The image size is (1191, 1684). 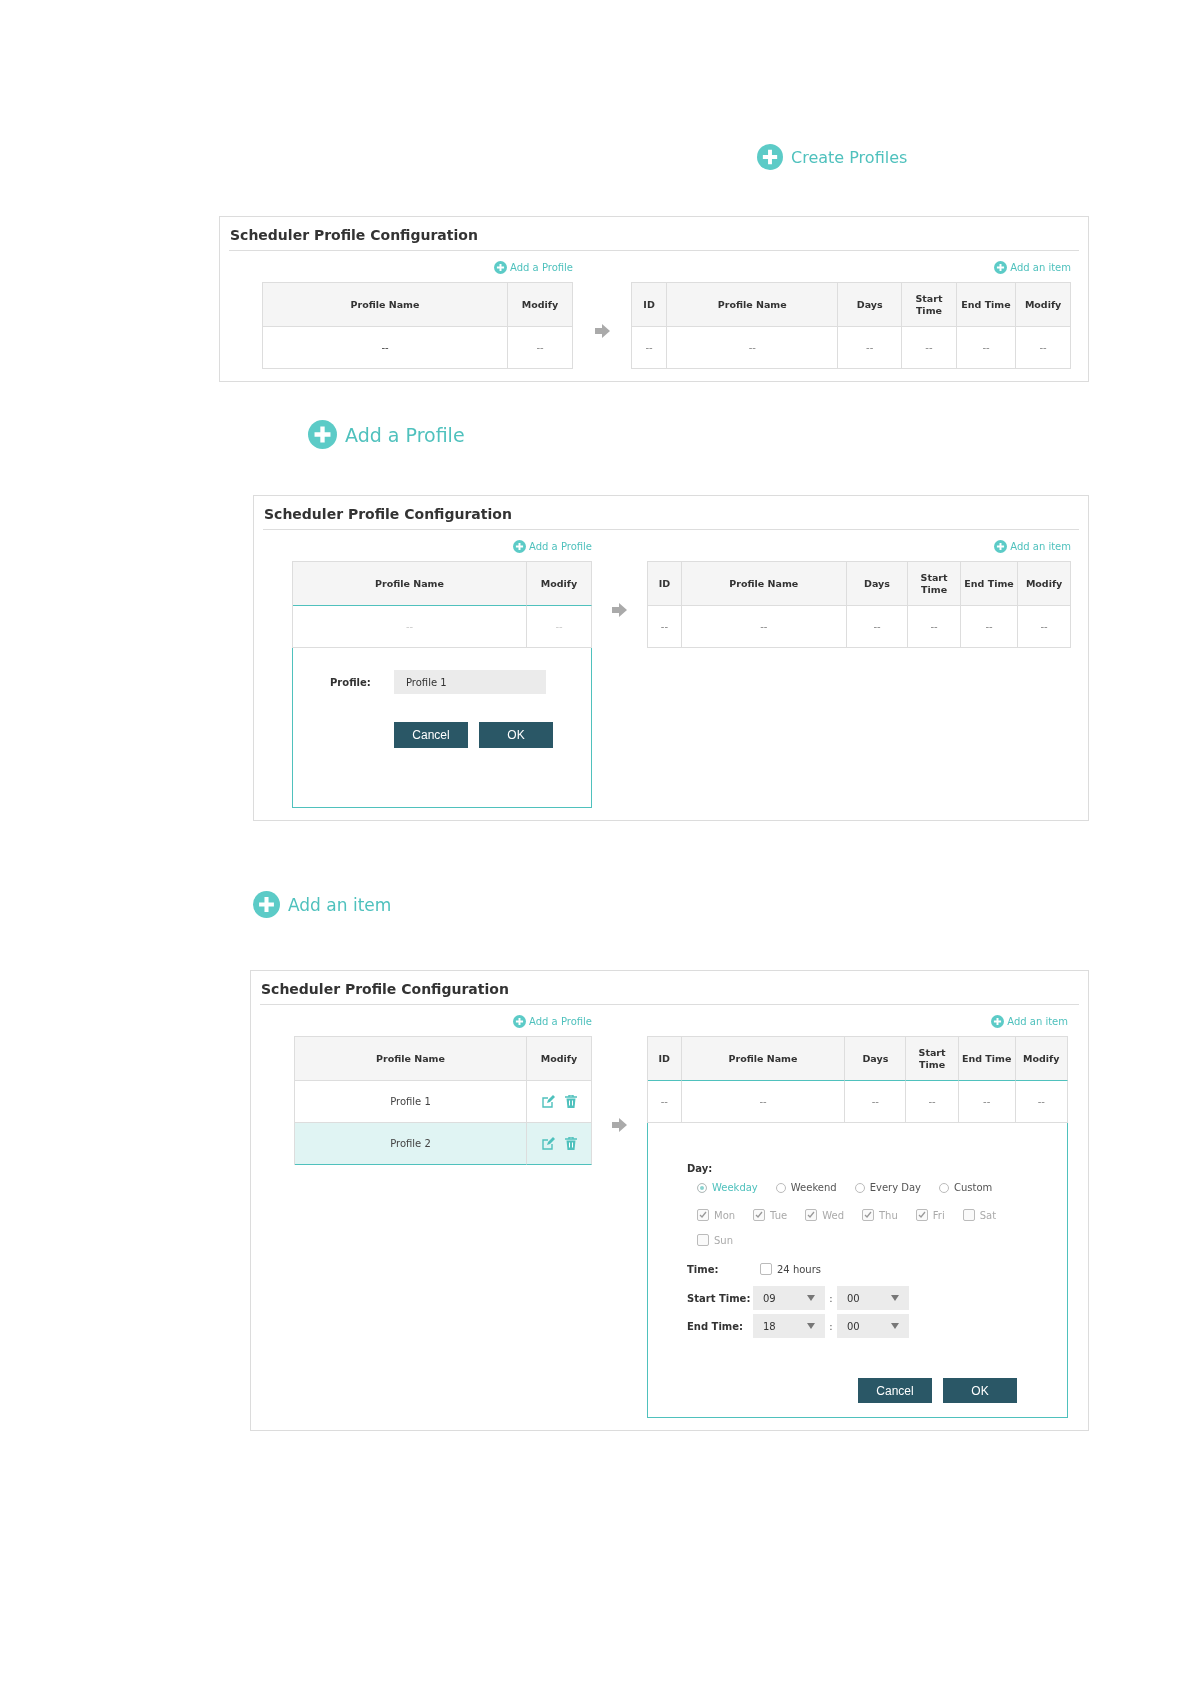 I want to click on time-label: Time:, so click(x=703, y=1269).